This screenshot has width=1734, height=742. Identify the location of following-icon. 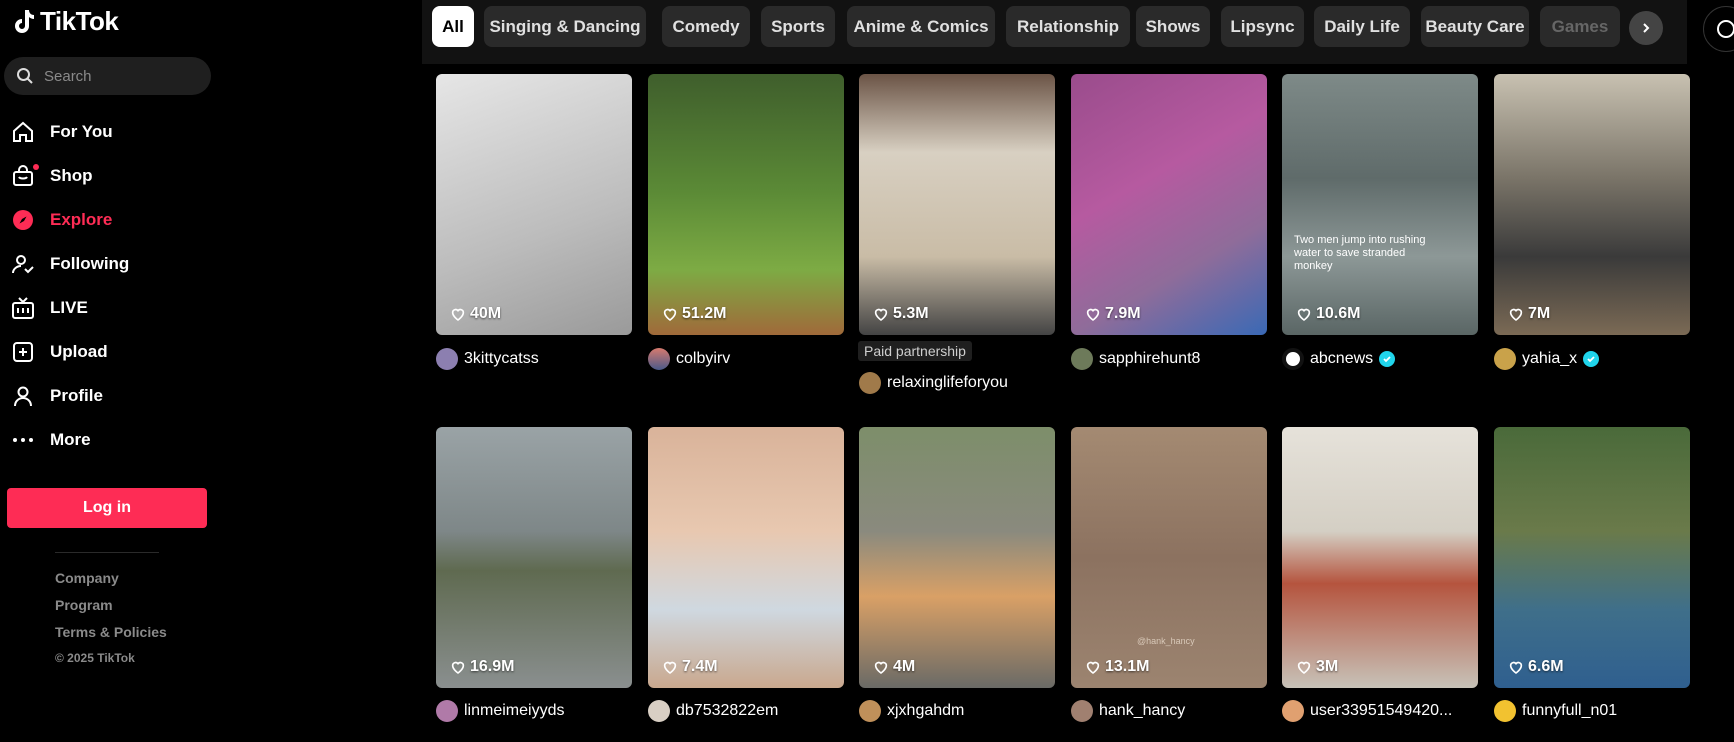
(23, 264).